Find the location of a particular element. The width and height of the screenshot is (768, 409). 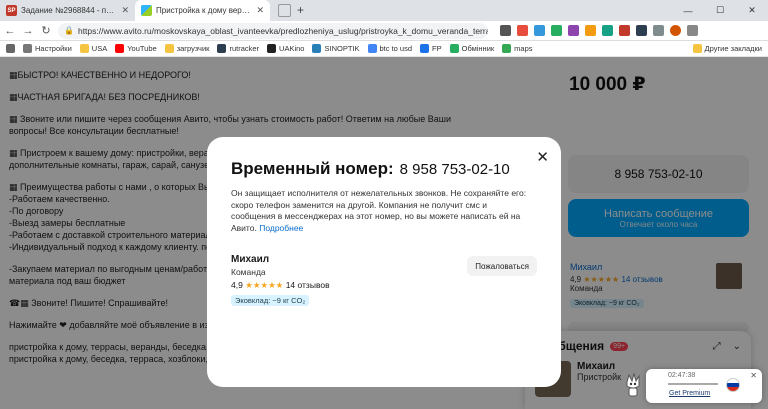

person-type: Команда is located at coordinates (248, 272).